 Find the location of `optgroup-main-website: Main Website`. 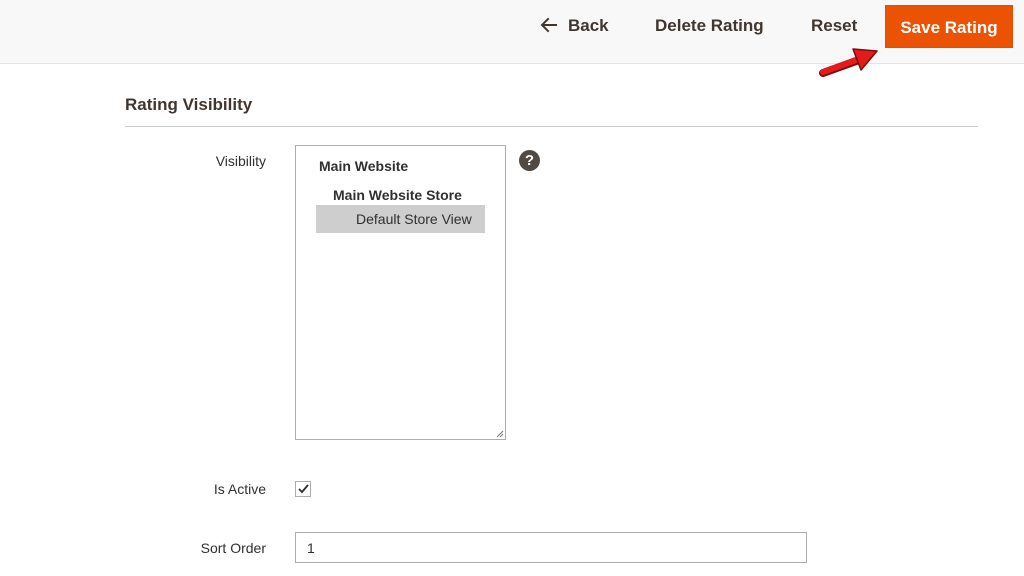

optgroup-main-website: Main Website is located at coordinates (364, 166).